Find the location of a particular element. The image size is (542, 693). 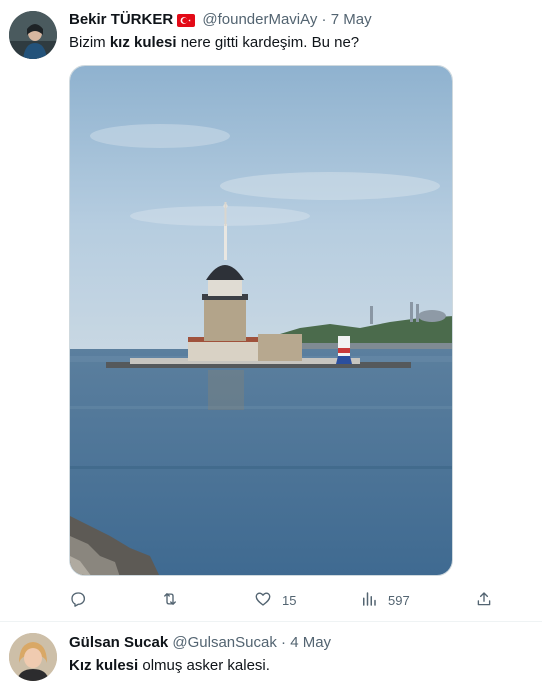

retweet-icon is located at coordinates (170, 600).